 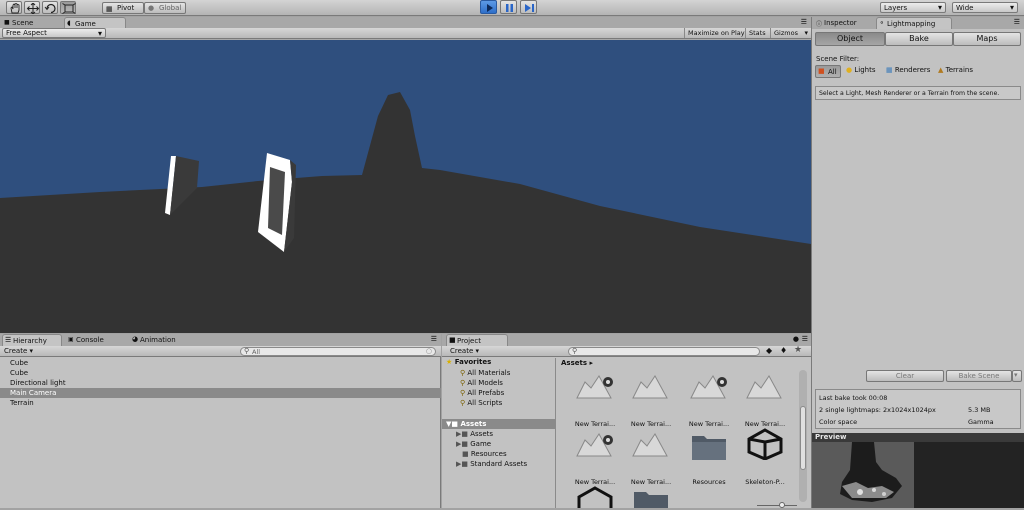 What do you see at coordinates (220, 403) in the screenshot?
I see `list-item: Terrain` at bounding box center [220, 403].